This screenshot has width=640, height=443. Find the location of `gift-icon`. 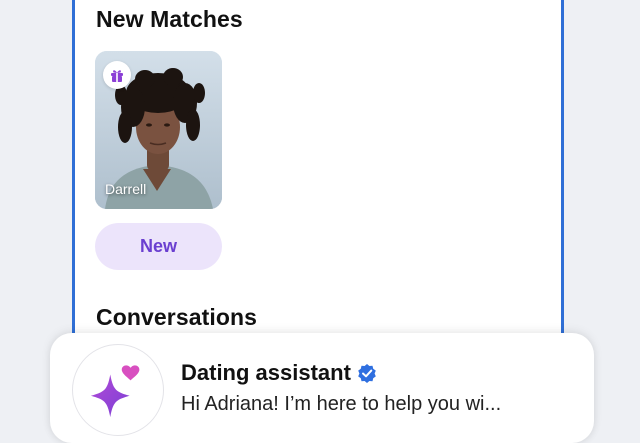

gift-icon is located at coordinates (117, 76).